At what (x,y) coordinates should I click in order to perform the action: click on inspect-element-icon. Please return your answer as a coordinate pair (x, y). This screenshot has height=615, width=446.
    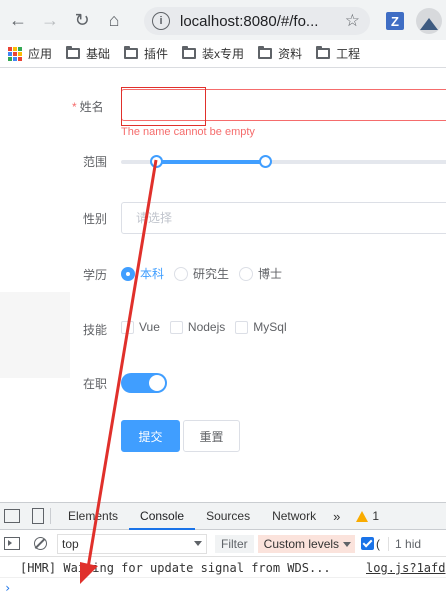
    Looking at the image, I should click on (12, 516).